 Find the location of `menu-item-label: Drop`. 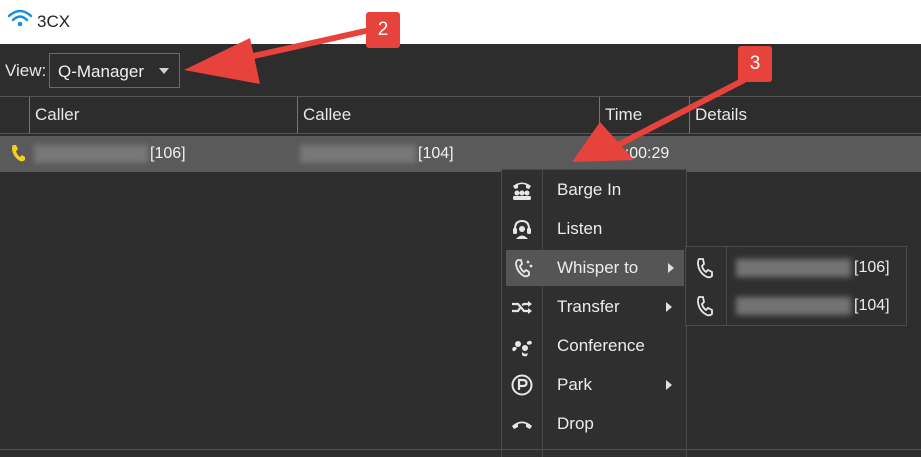

menu-item-label: Drop is located at coordinates (575, 423).